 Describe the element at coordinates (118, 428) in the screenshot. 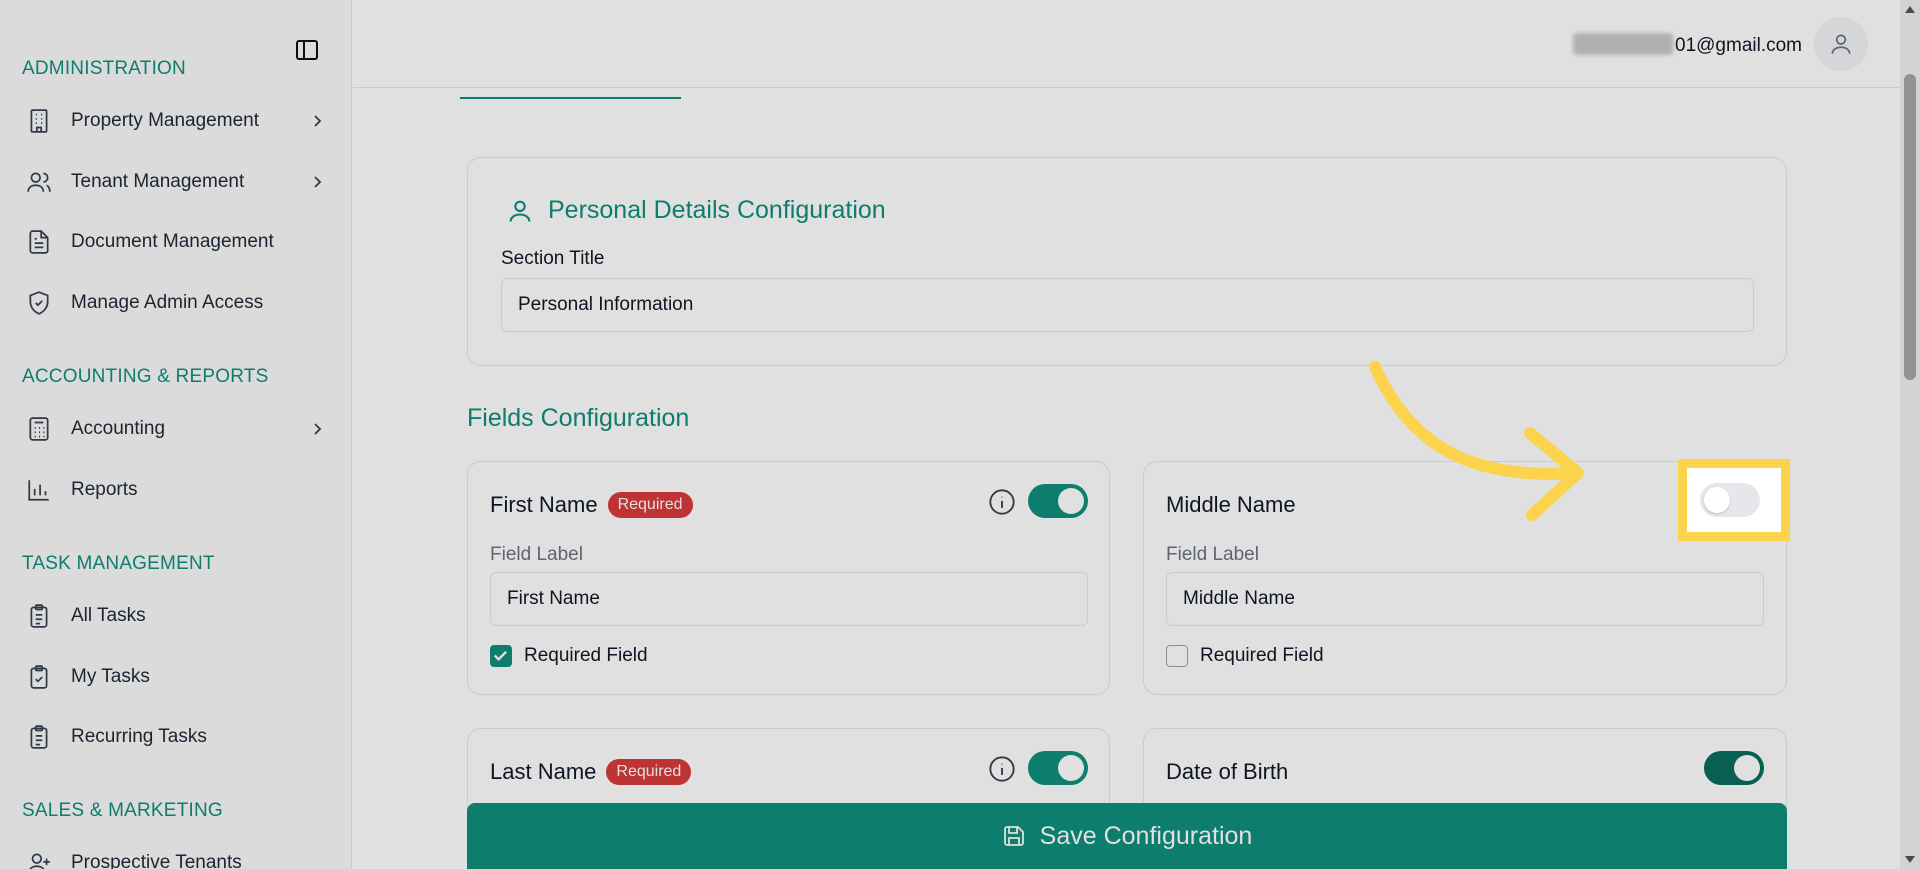

I see `sidebar-item-label: Accounting` at that location.